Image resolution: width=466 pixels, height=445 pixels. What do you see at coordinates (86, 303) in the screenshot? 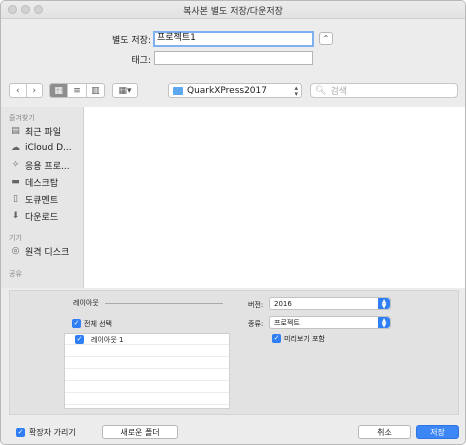
I see `layouts-label: 레이아웃` at bounding box center [86, 303].